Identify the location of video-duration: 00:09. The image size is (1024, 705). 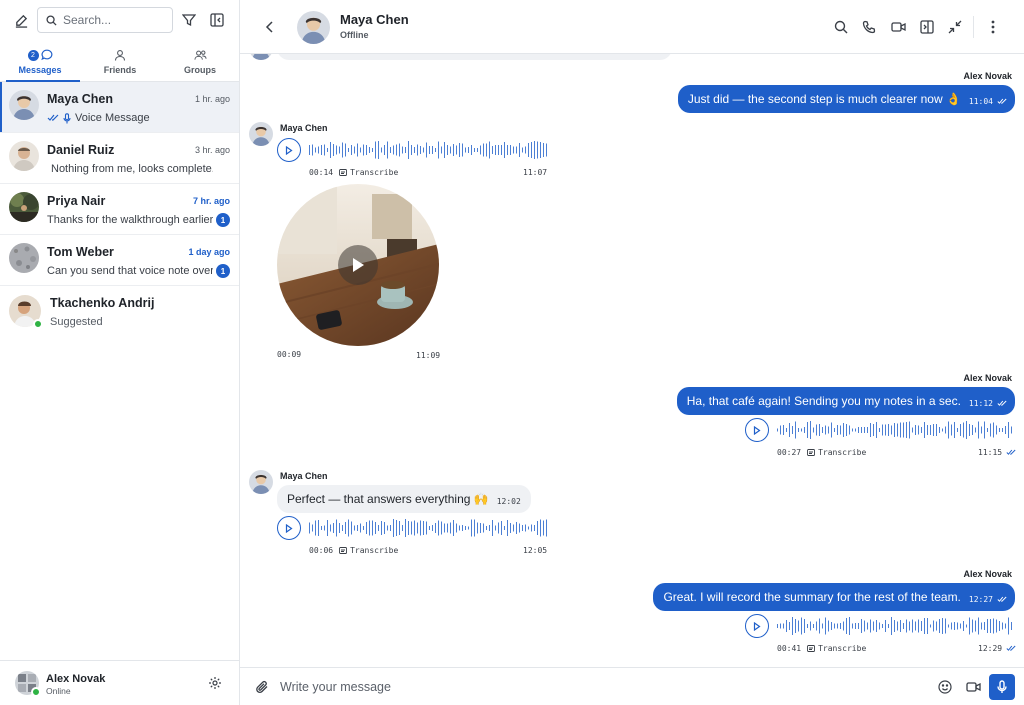
(289, 354).